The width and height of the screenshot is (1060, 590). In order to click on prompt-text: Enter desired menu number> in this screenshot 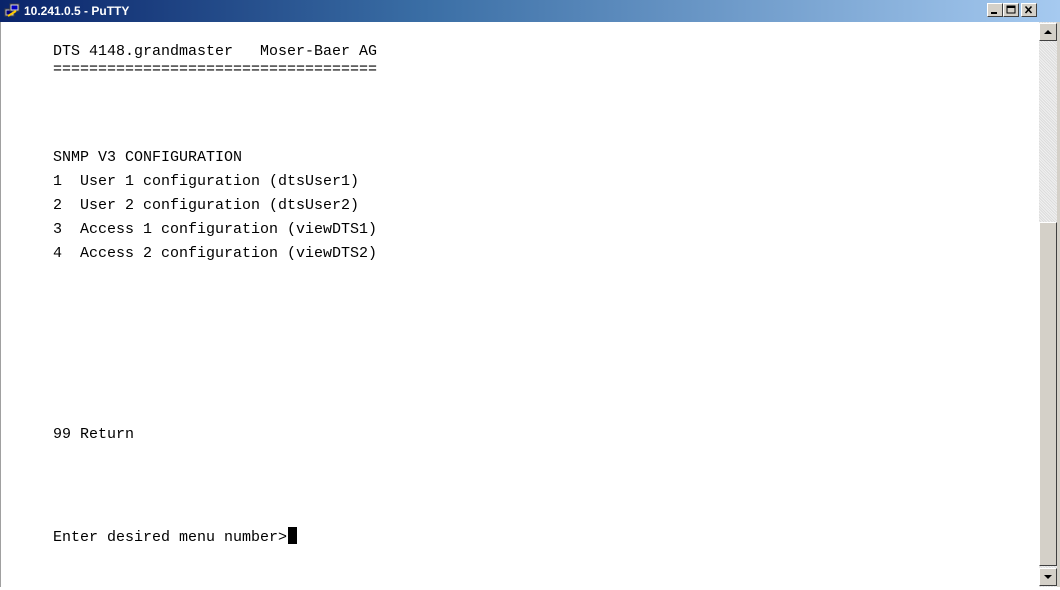, I will do `click(170, 537)`.